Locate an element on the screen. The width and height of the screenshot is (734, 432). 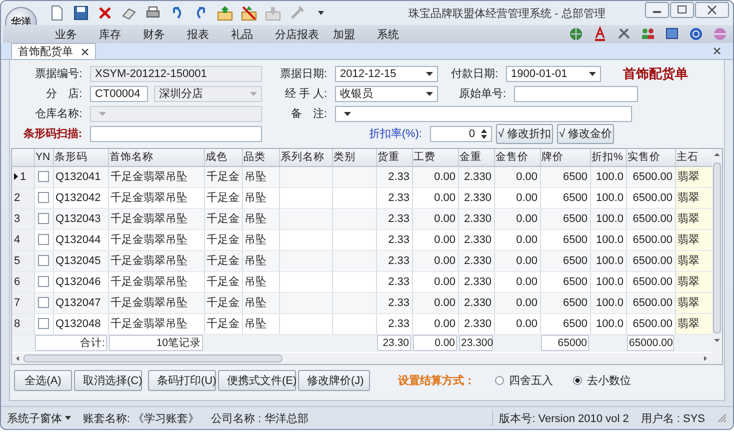
minimize-button is located at coordinates (657, 10).